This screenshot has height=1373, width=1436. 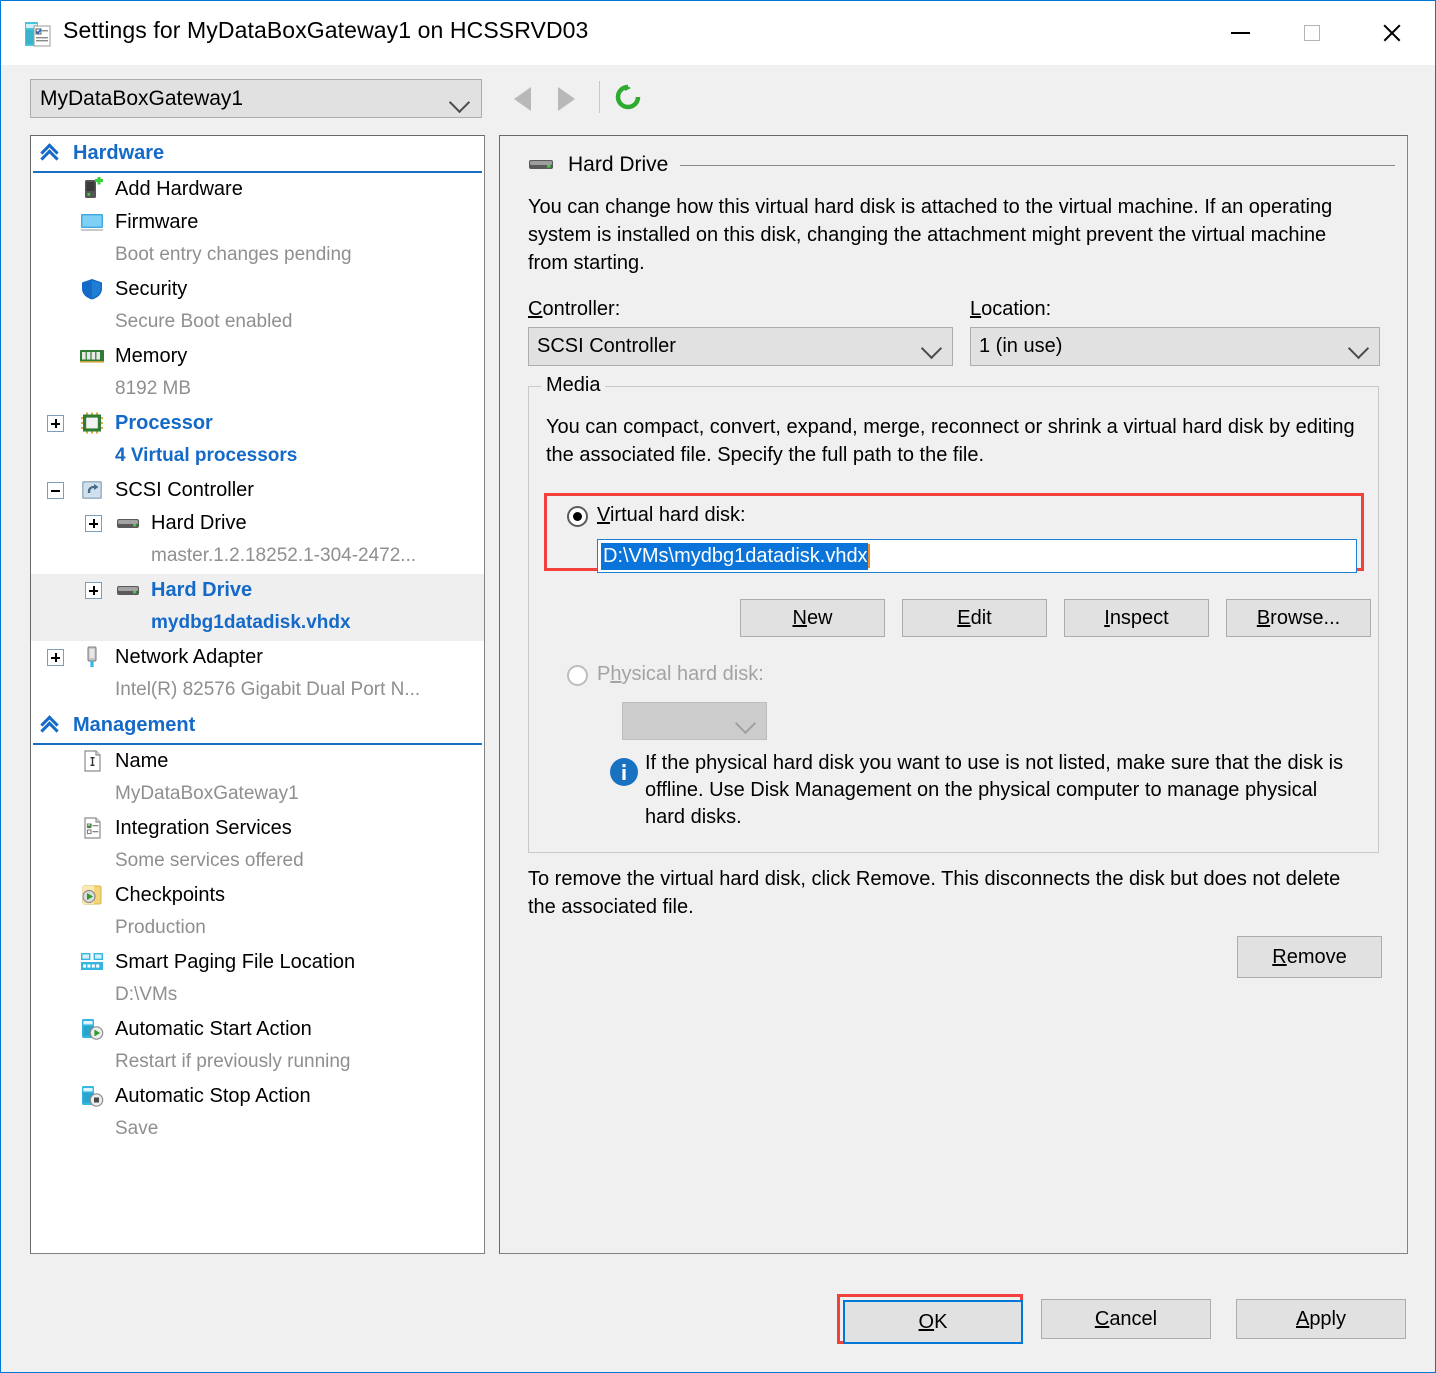 I want to click on tree-section-label: Management, so click(x=134, y=725).